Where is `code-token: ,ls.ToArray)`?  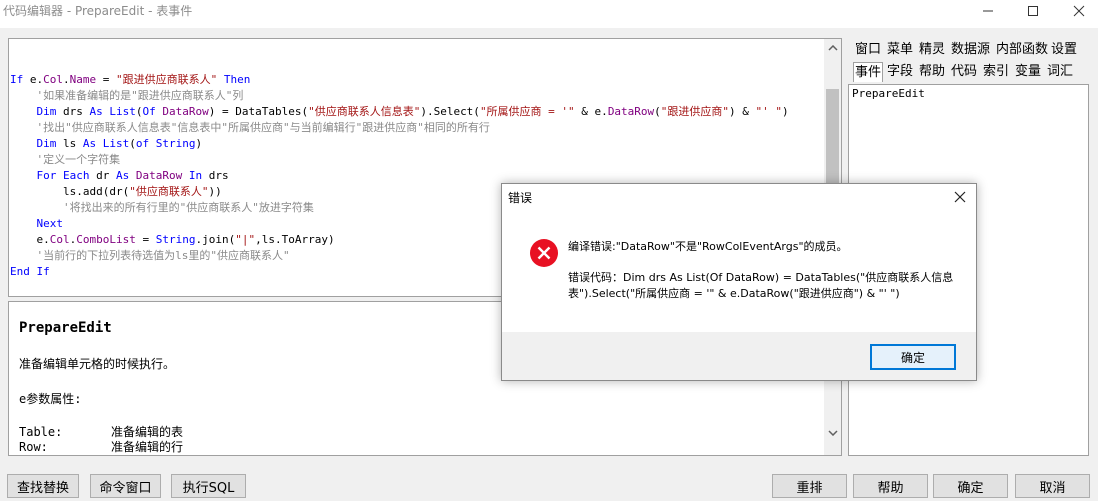
code-token: ,ls.ToArray) is located at coordinates (295, 239).